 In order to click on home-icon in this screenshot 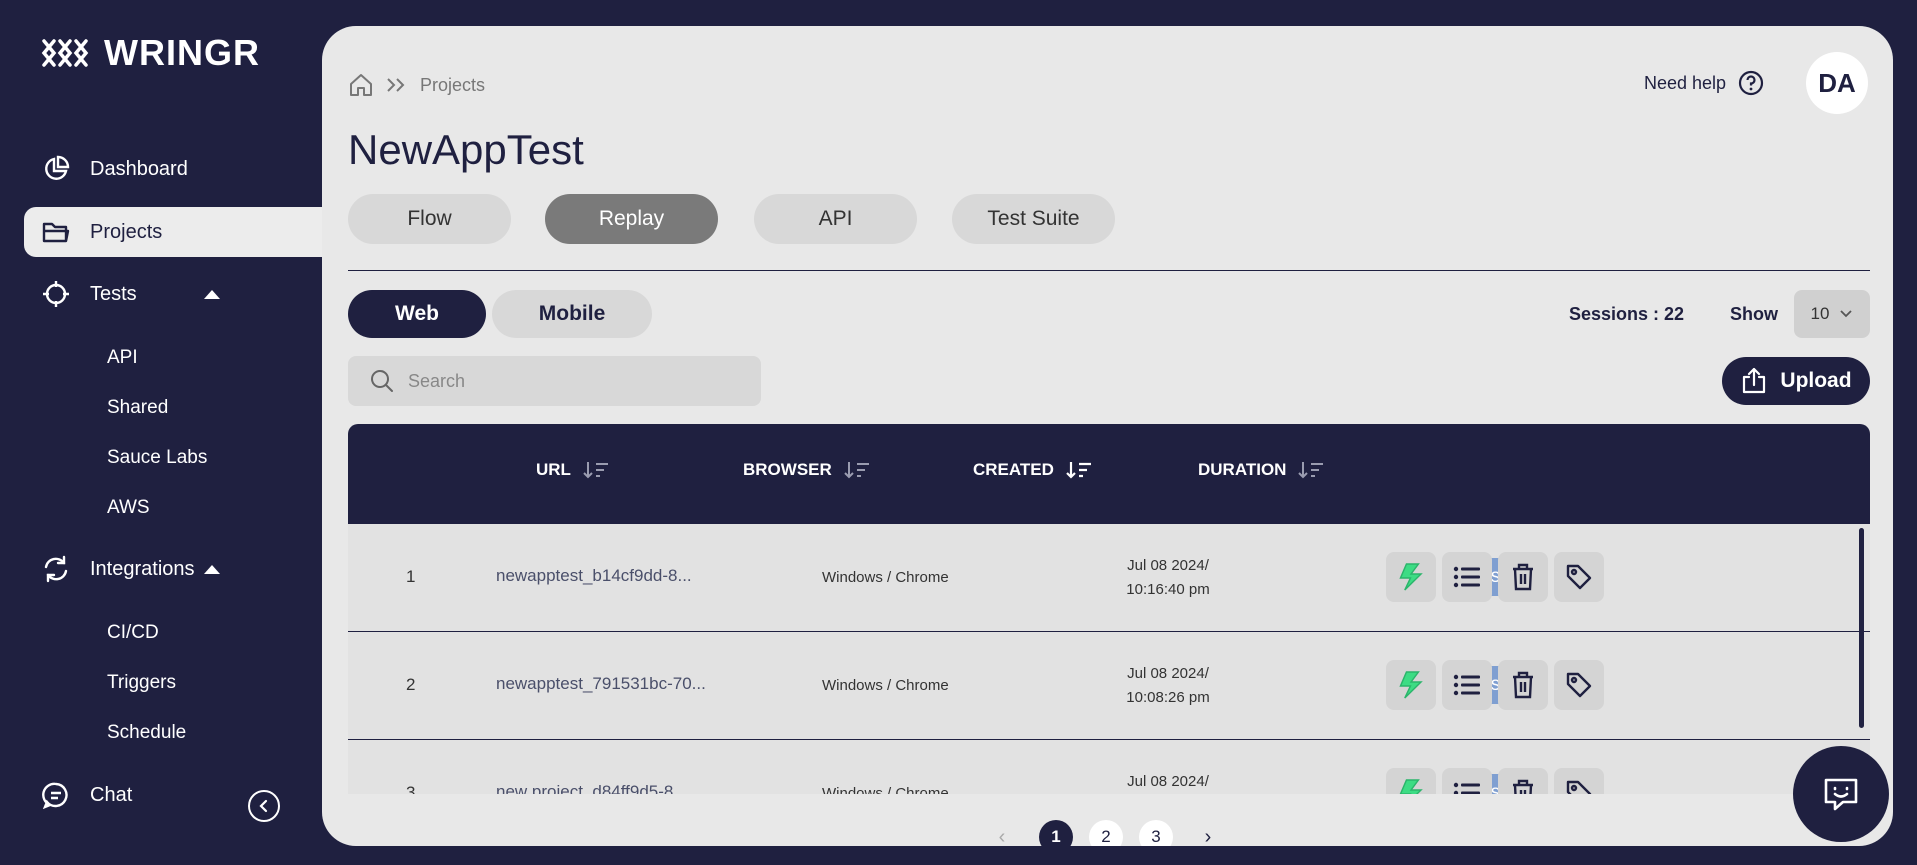, I will do `click(361, 85)`.